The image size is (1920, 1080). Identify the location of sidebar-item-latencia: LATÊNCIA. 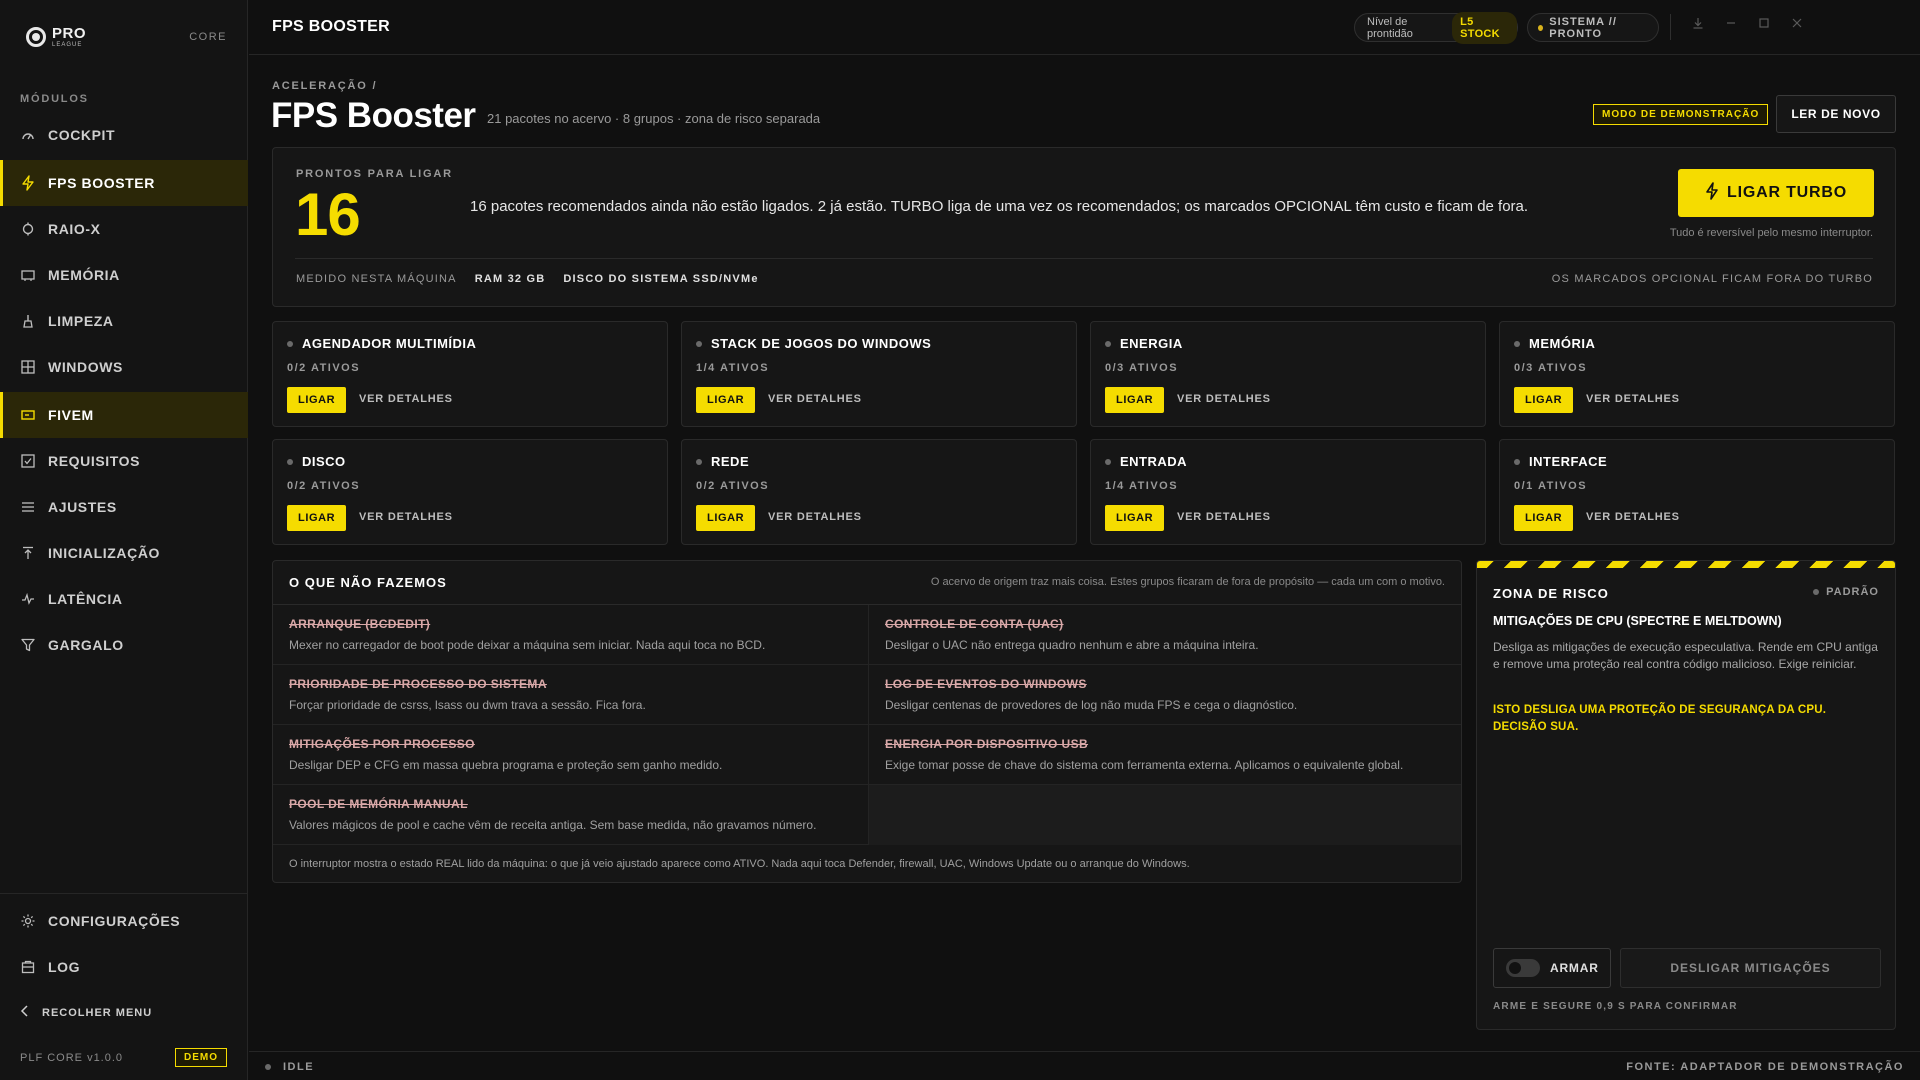
(124, 599).